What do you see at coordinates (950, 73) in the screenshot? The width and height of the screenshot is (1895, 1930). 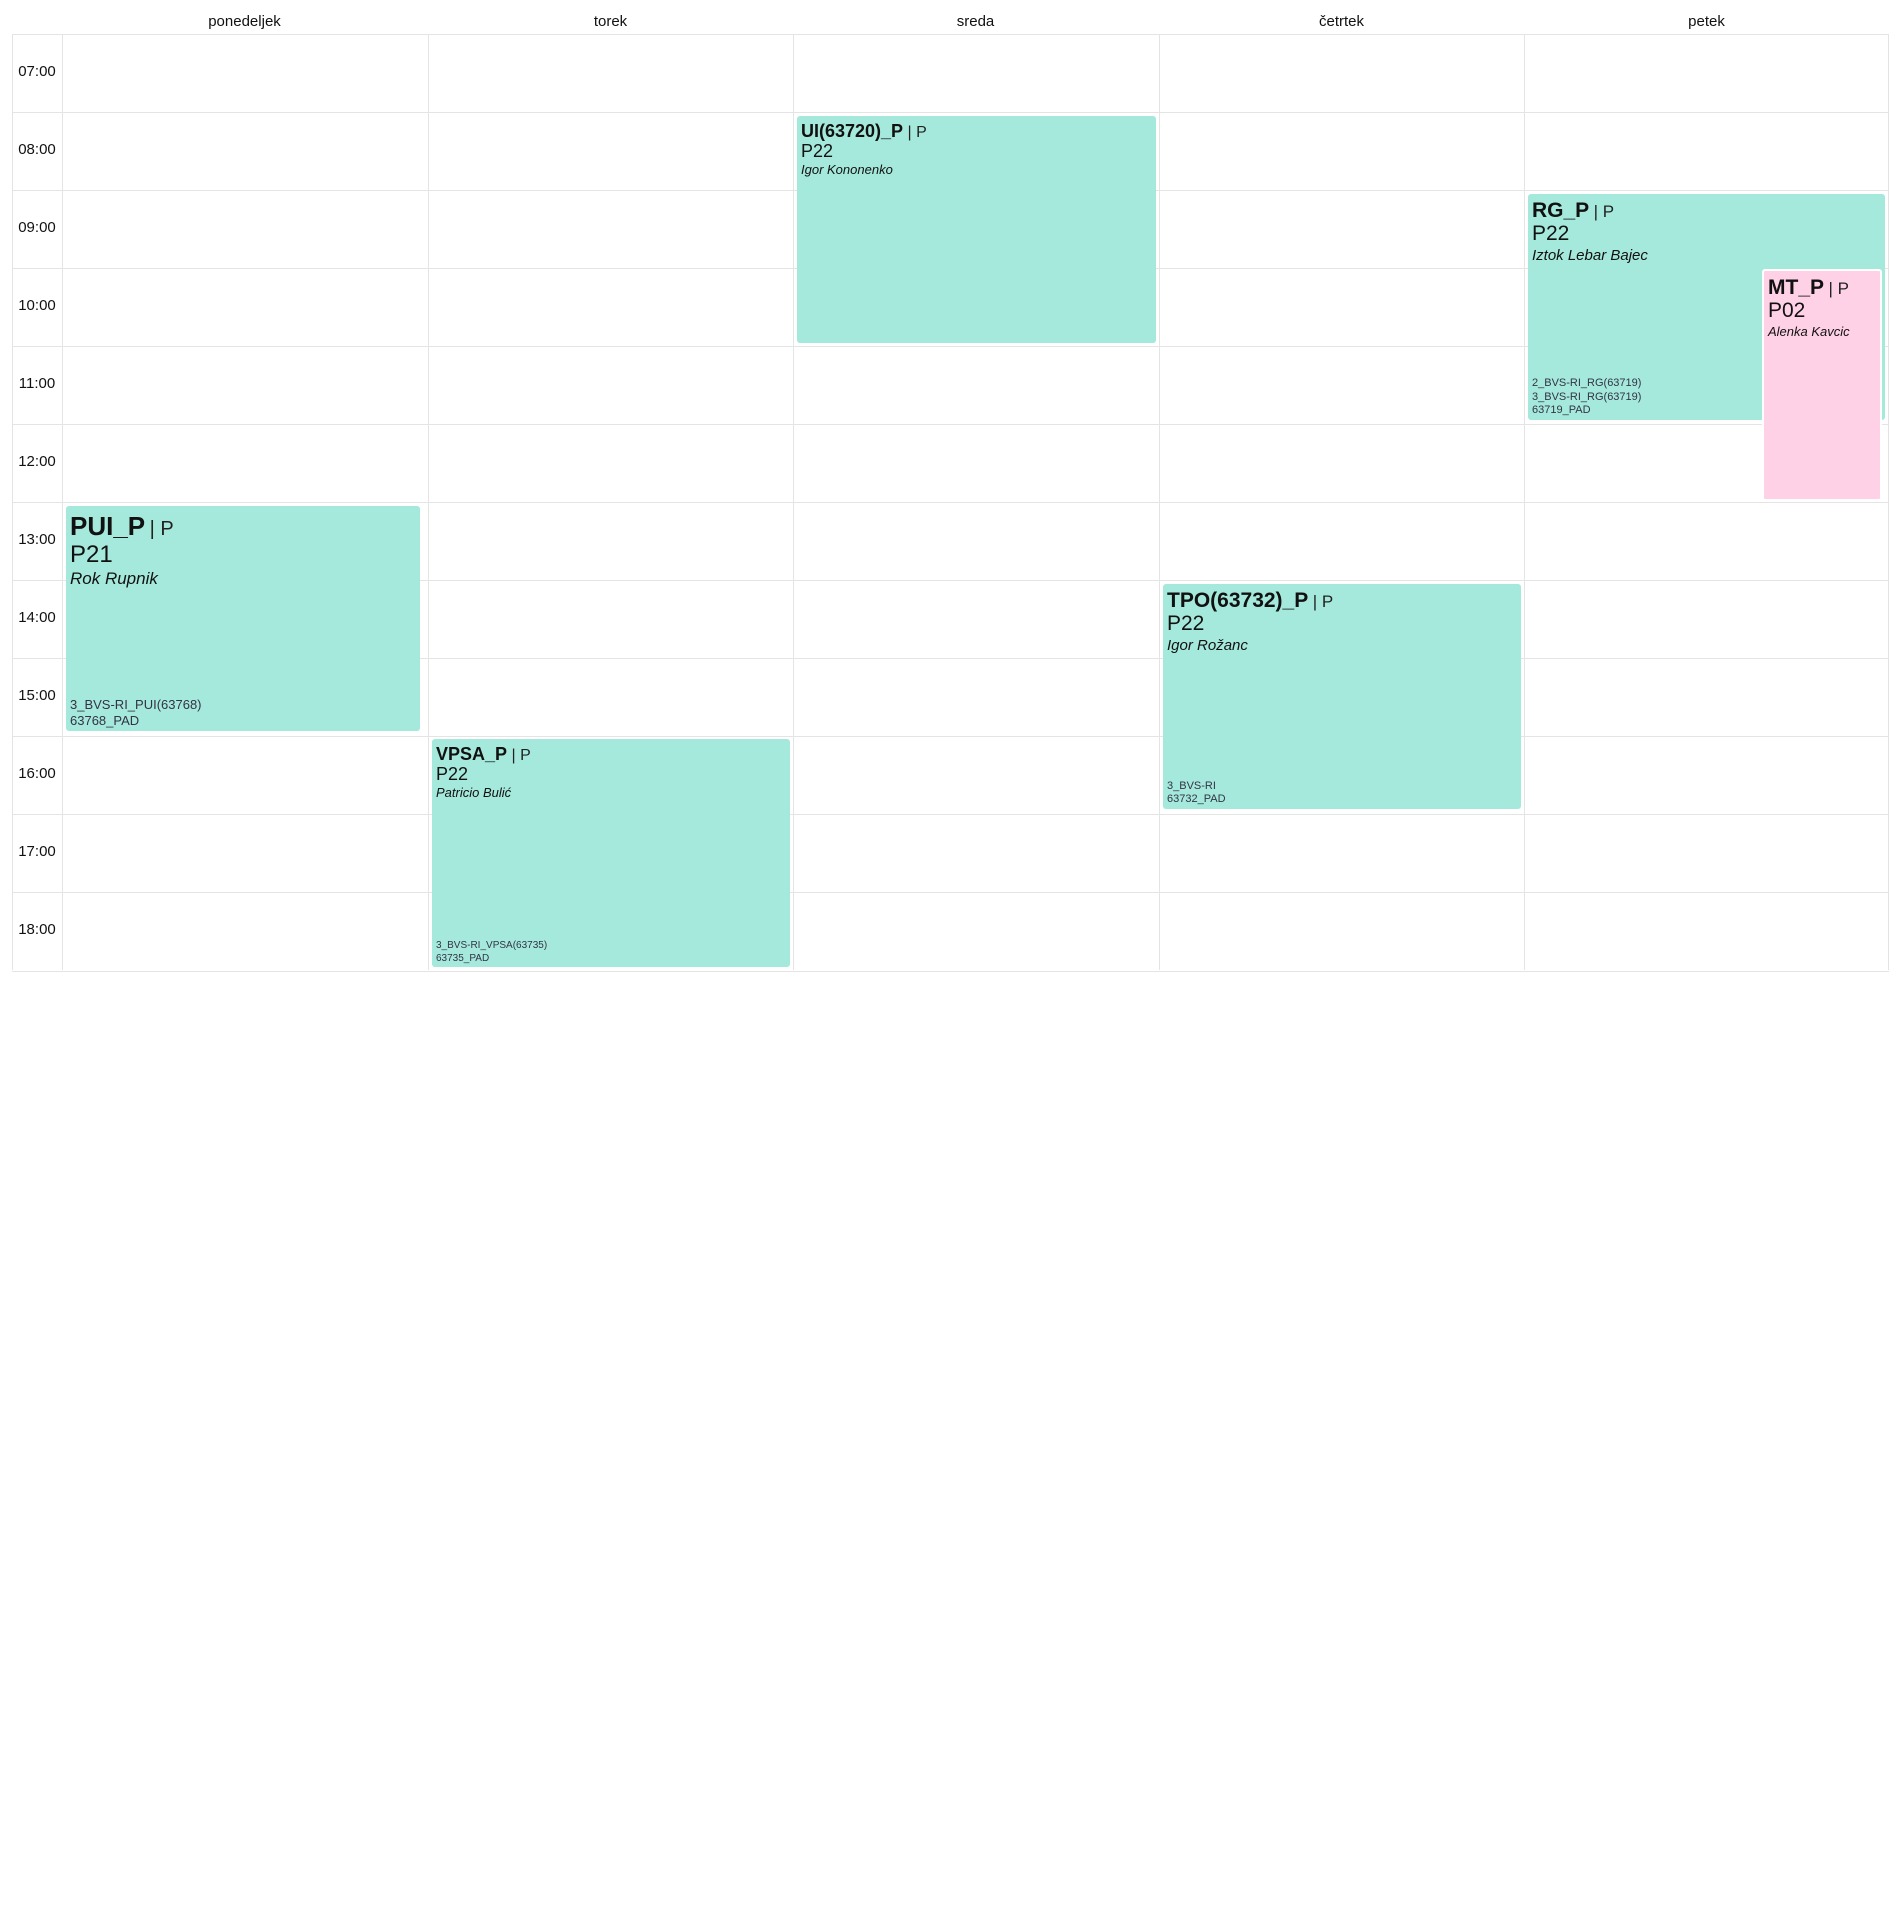 I see `hour-row: 07:00` at bounding box center [950, 73].